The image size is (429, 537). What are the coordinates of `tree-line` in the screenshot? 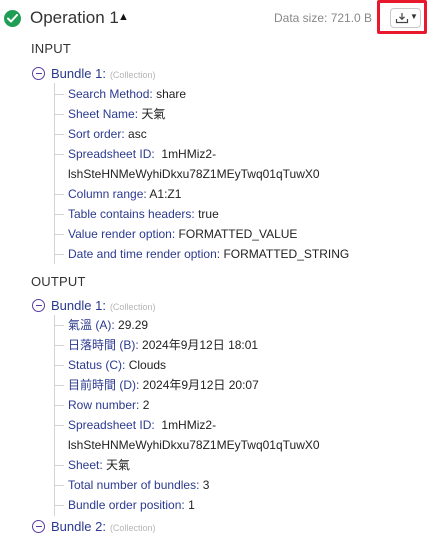 It's located at (54, 173).